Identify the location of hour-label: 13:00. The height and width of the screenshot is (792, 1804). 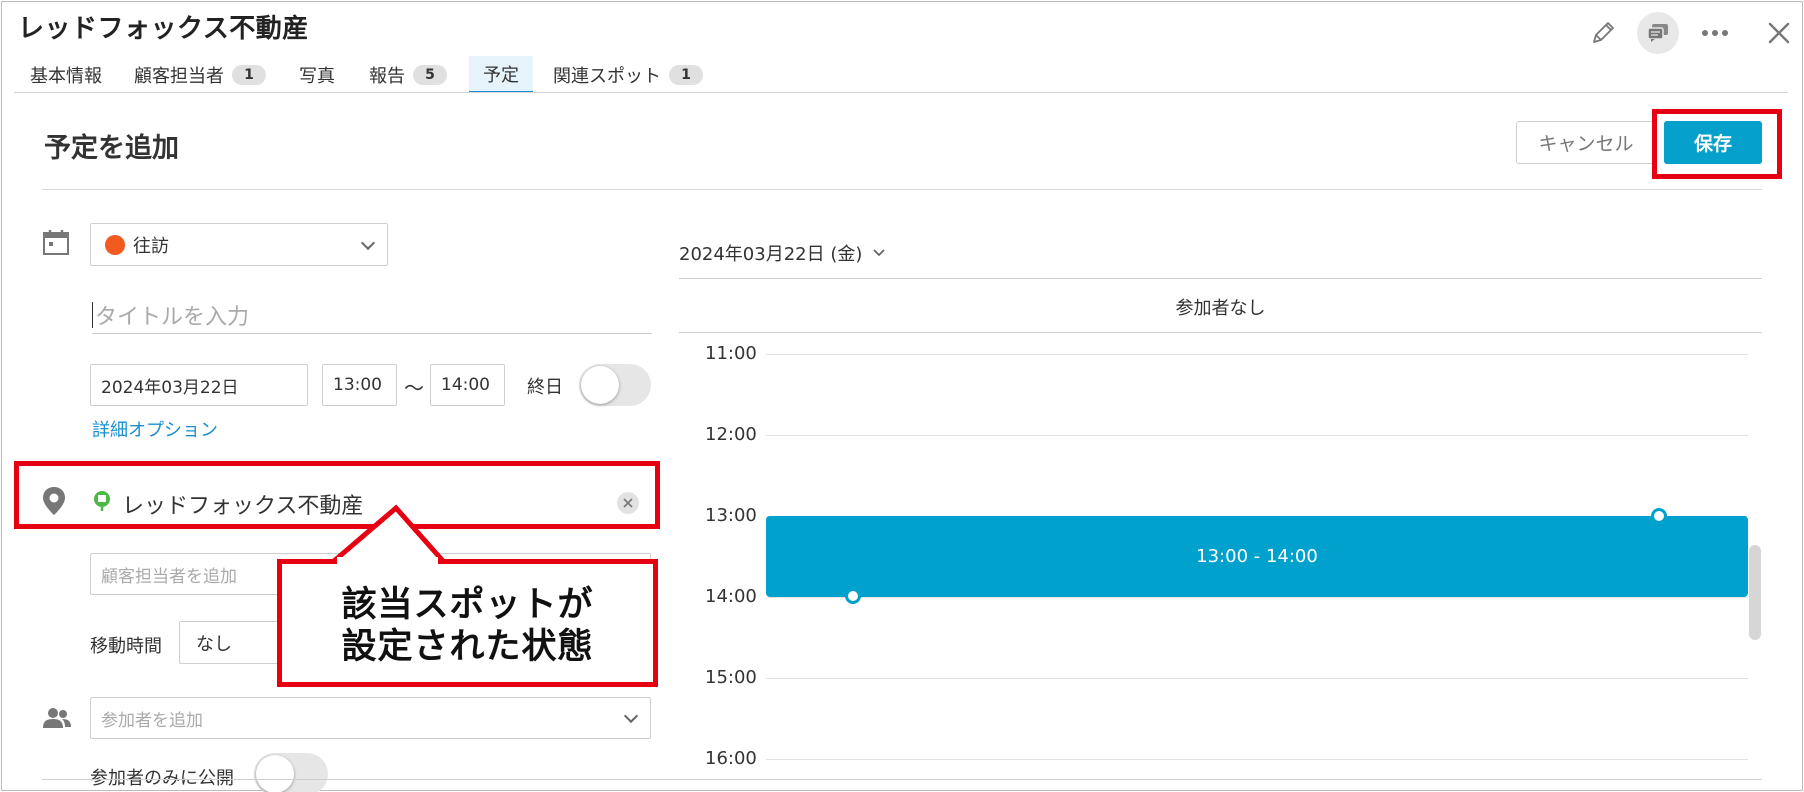
(731, 515).